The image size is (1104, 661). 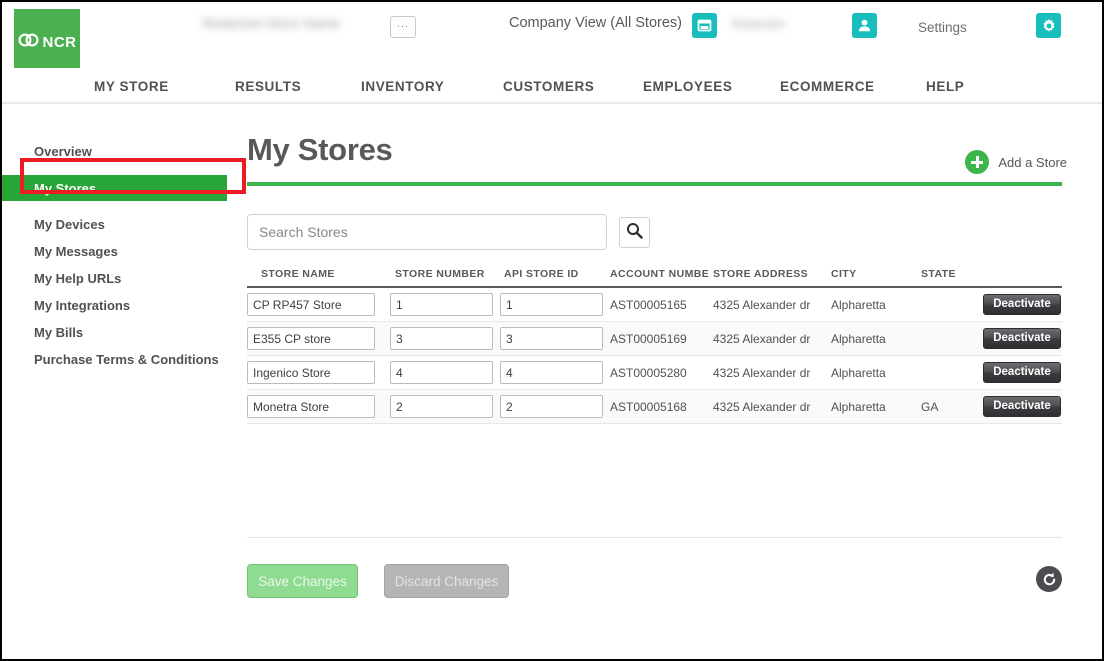 What do you see at coordinates (432, 86) in the screenshot?
I see `nav-item-inventory: INVENTORY` at bounding box center [432, 86].